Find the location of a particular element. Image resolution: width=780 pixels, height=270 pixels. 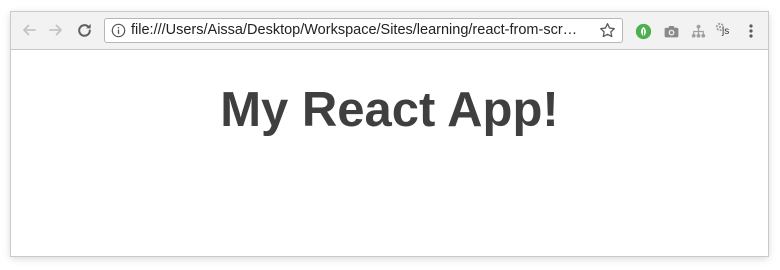

star-icon is located at coordinates (607, 30).